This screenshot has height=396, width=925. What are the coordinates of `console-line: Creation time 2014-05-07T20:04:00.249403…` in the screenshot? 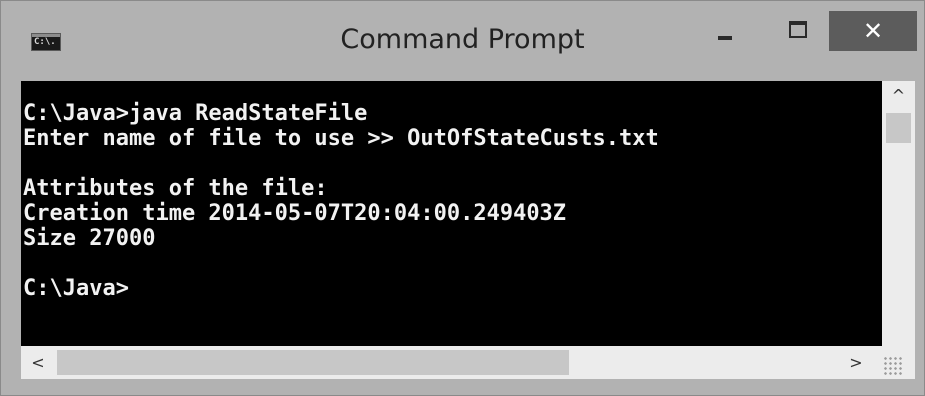 It's located at (295, 213).